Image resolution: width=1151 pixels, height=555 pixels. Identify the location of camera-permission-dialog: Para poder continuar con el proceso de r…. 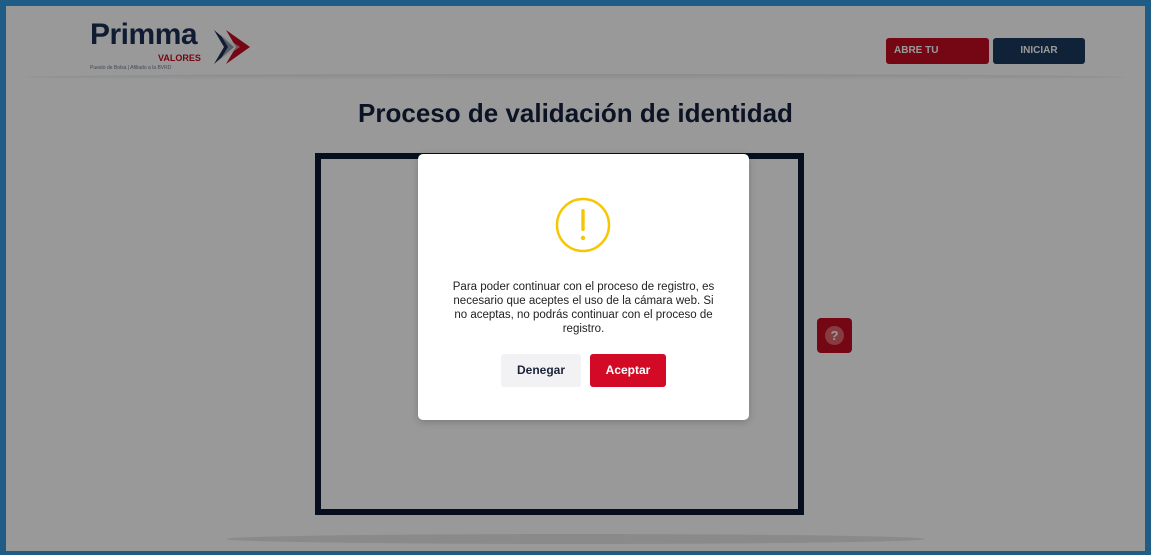
(583, 287).